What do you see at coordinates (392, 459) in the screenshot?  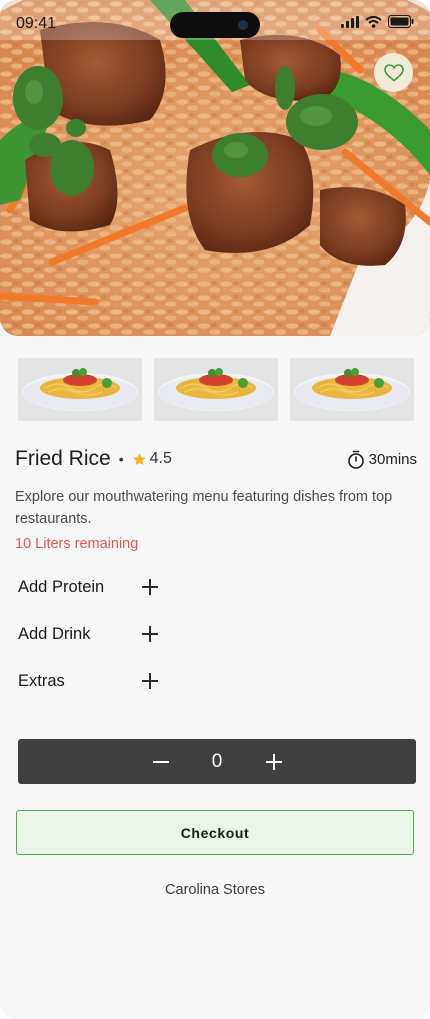 I see `prep-time-value: 30mins` at bounding box center [392, 459].